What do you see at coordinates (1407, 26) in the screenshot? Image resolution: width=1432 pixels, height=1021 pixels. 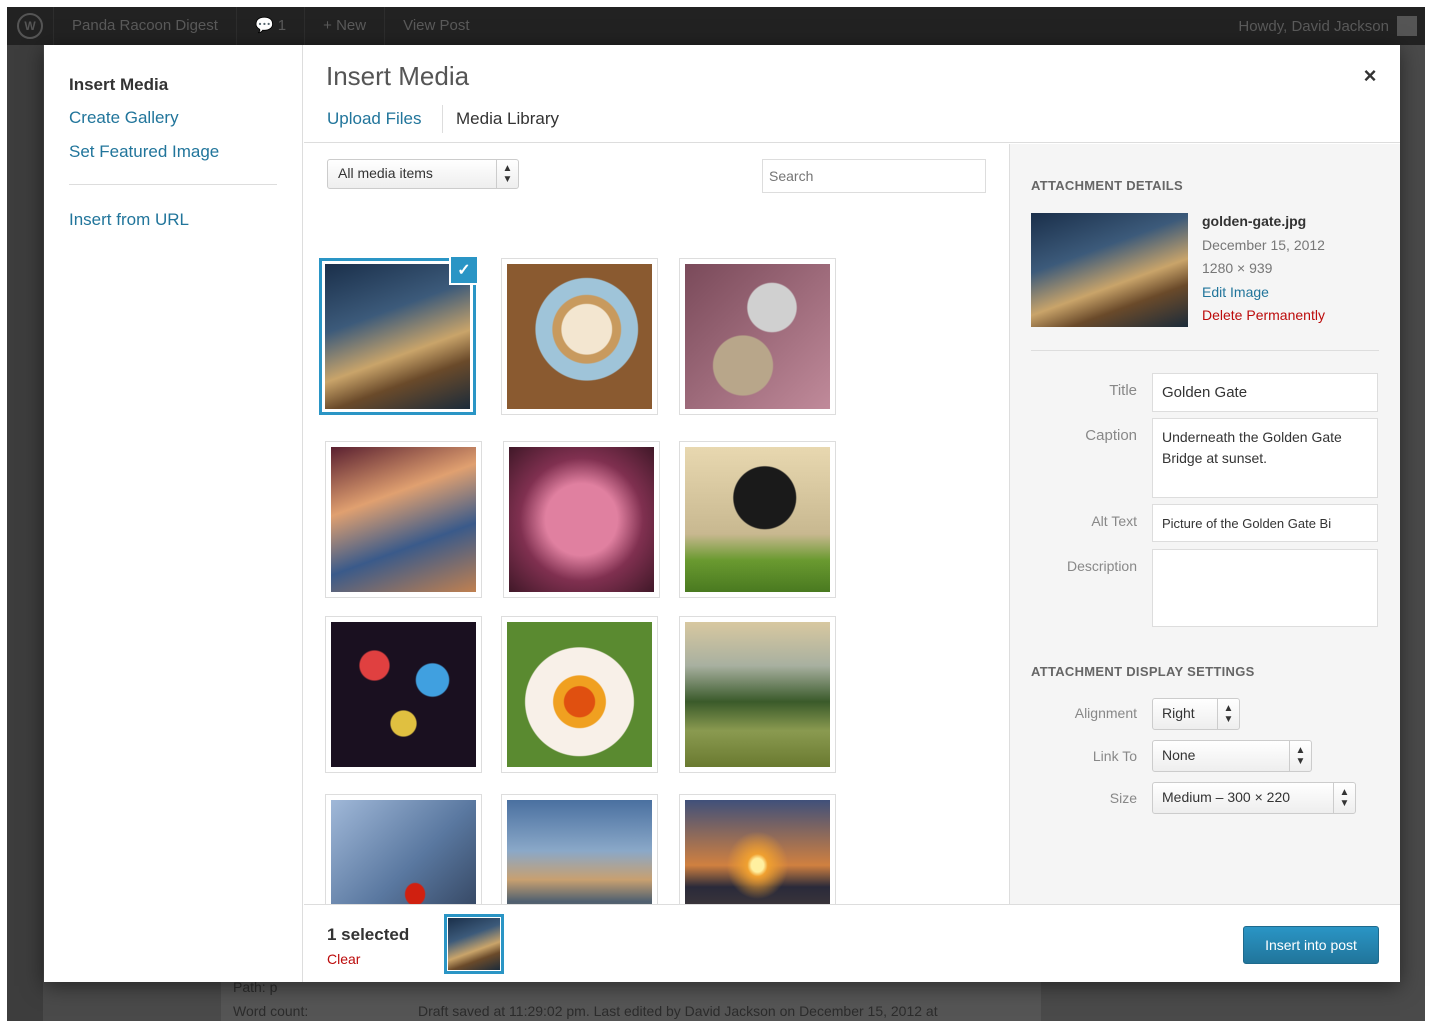 I see `avatar` at bounding box center [1407, 26].